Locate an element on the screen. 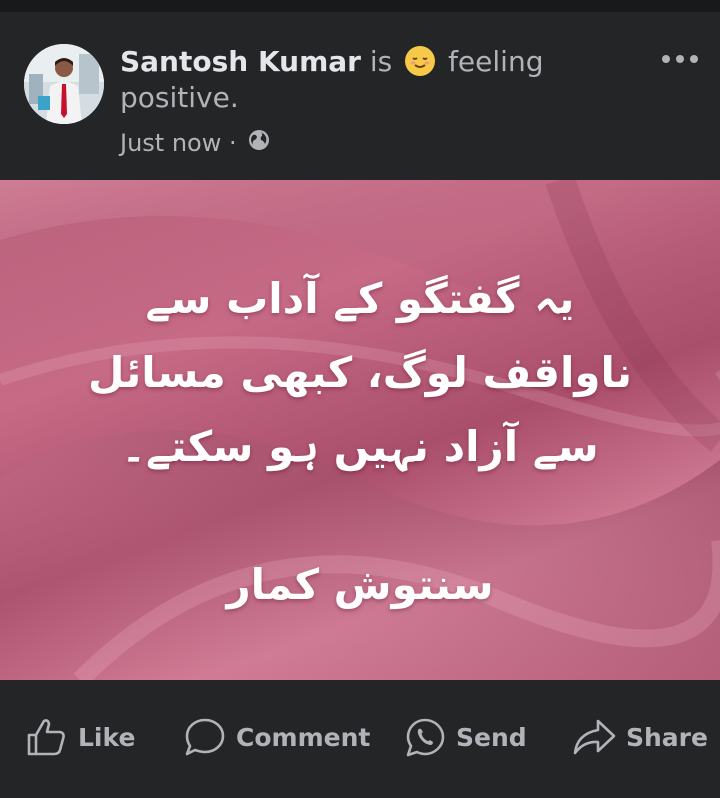 This screenshot has width=720, height=798. post-action-bar: Like Comment Send Share is located at coordinates (360, 739).